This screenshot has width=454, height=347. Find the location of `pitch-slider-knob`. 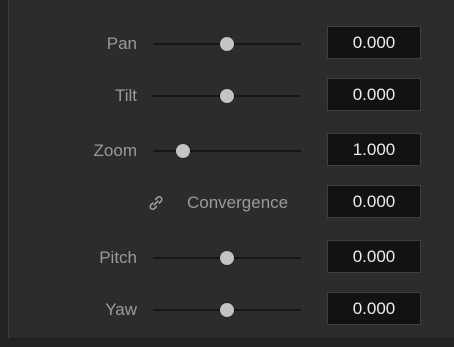

pitch-slider-knob is located at coordinates (227, 258).